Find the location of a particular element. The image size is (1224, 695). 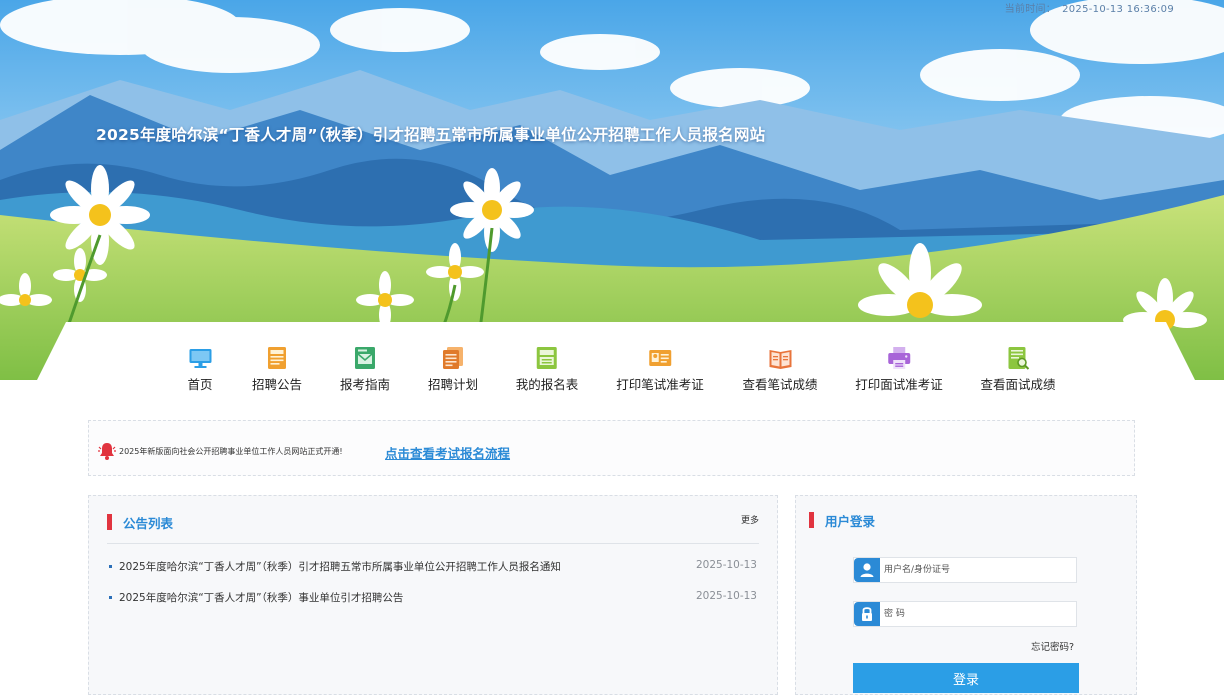

search-doc-icon is located at coordinates (1018, 358).